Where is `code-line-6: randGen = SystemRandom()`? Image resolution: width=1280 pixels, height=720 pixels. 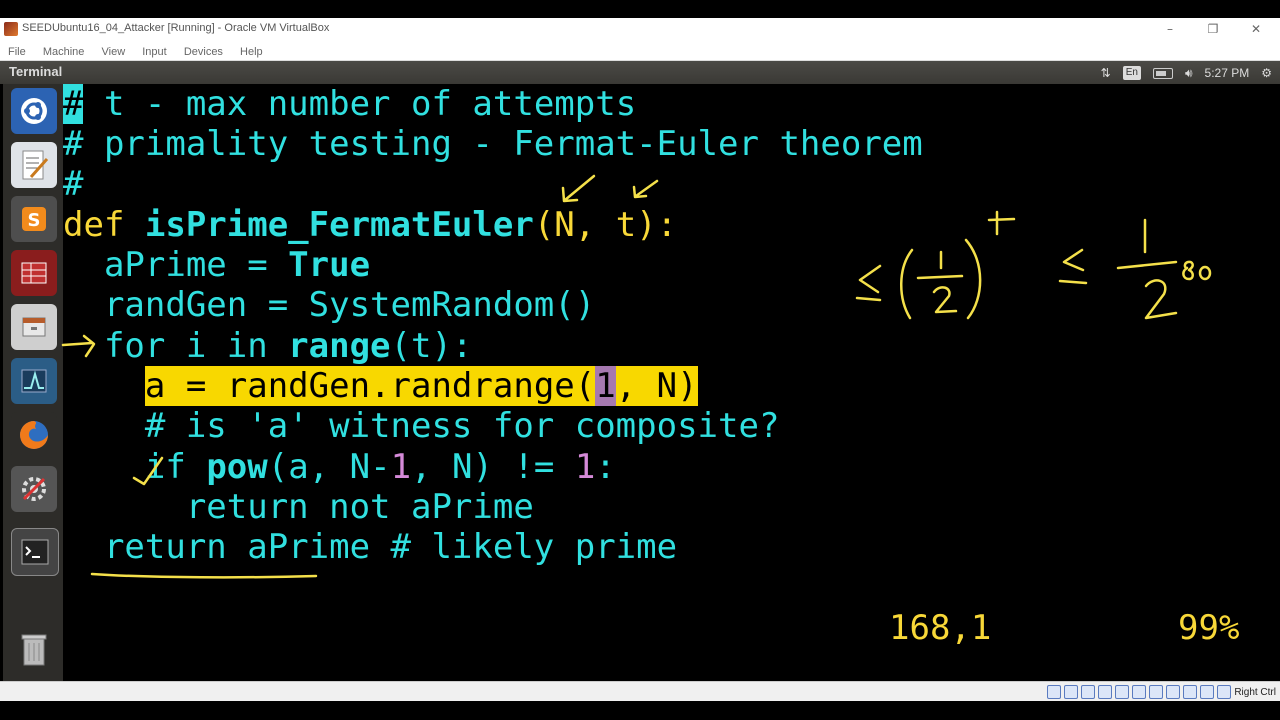
code-line-6: randGen = SystemRandom() is located at coordinates (329, 305).